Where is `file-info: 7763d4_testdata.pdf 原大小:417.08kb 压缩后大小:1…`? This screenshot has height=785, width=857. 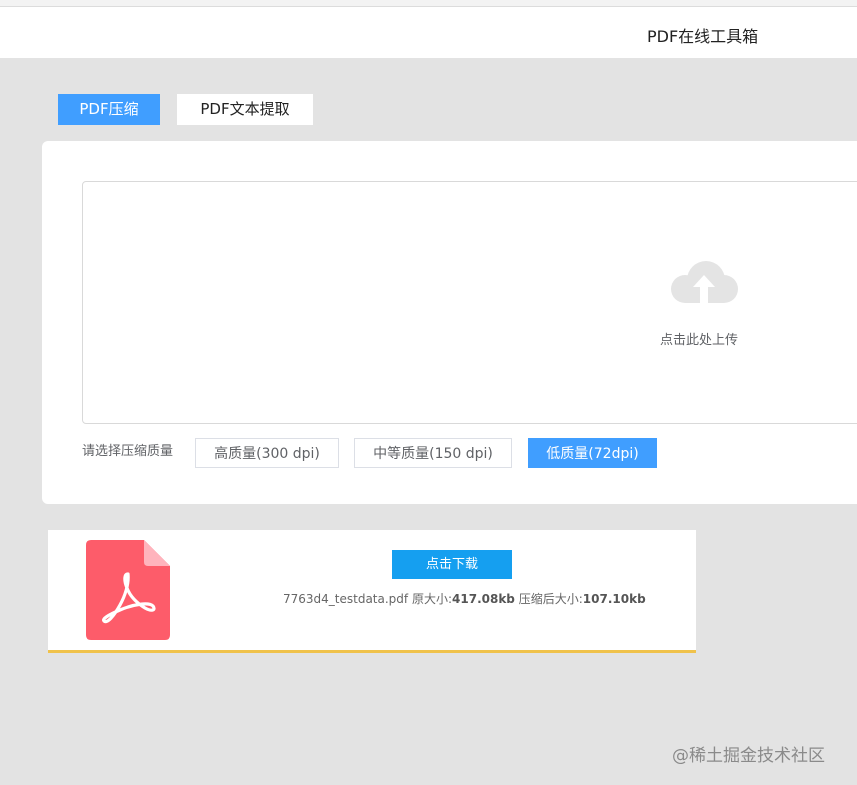
file-info: 7763d4_testdata.pdf 原大小:417.08kb 压缩后大小:1… is located at coordinates (464, 598).